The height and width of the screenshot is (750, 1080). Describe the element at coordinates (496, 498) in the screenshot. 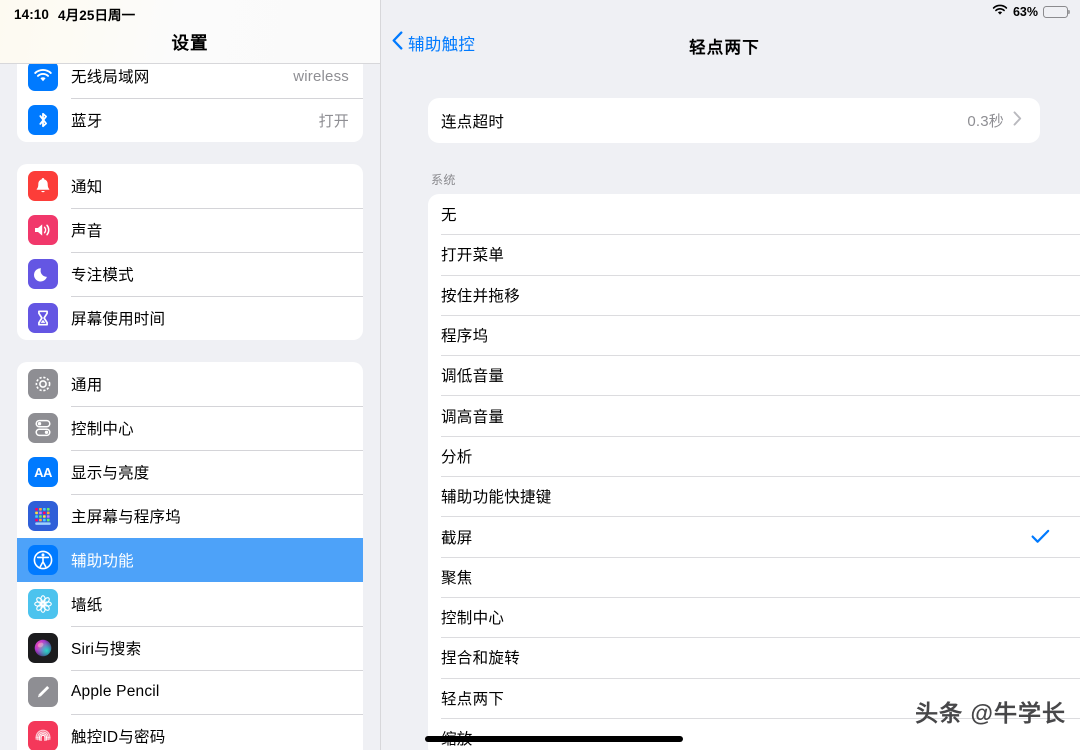

I see `option-label: 辅助功能快捷键` at that location.